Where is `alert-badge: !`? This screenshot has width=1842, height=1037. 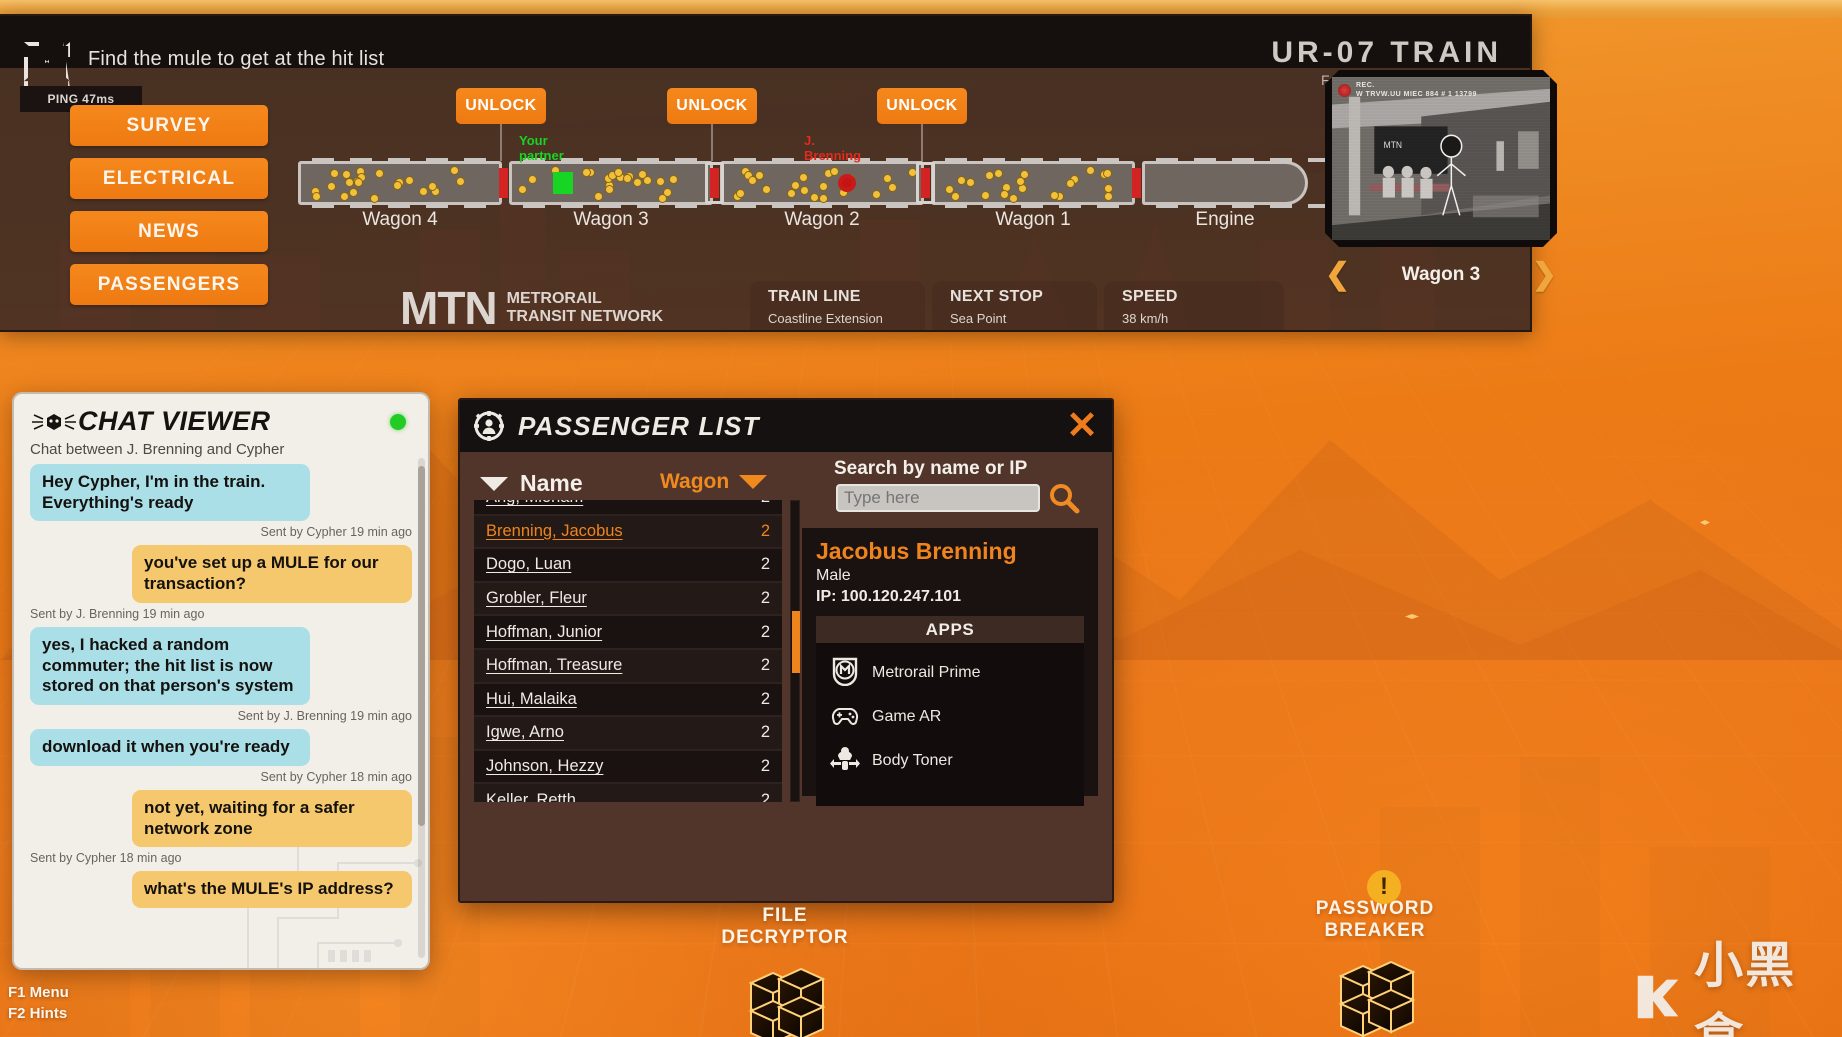 alert-badge: ! is located at coordinates (1384, 887).